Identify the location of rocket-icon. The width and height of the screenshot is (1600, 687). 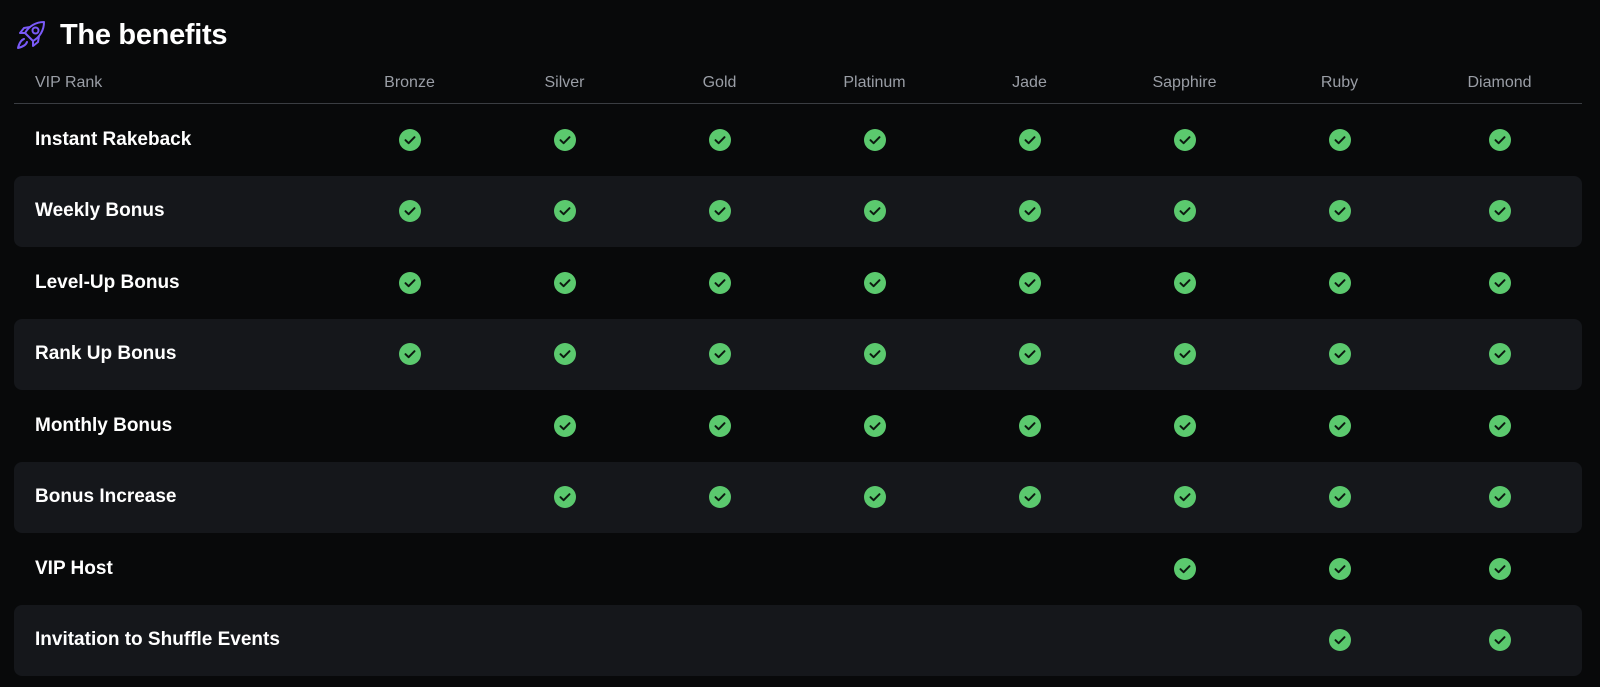
(31, 35).